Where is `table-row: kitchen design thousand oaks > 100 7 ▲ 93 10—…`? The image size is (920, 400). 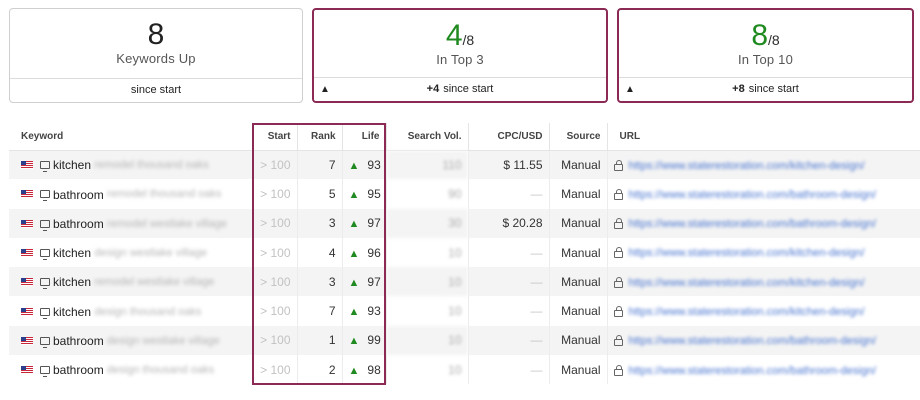
table-row: kitchen design thousand oaks > 100 7 ▲ 93 10—… is located at coordinates (464, 311).